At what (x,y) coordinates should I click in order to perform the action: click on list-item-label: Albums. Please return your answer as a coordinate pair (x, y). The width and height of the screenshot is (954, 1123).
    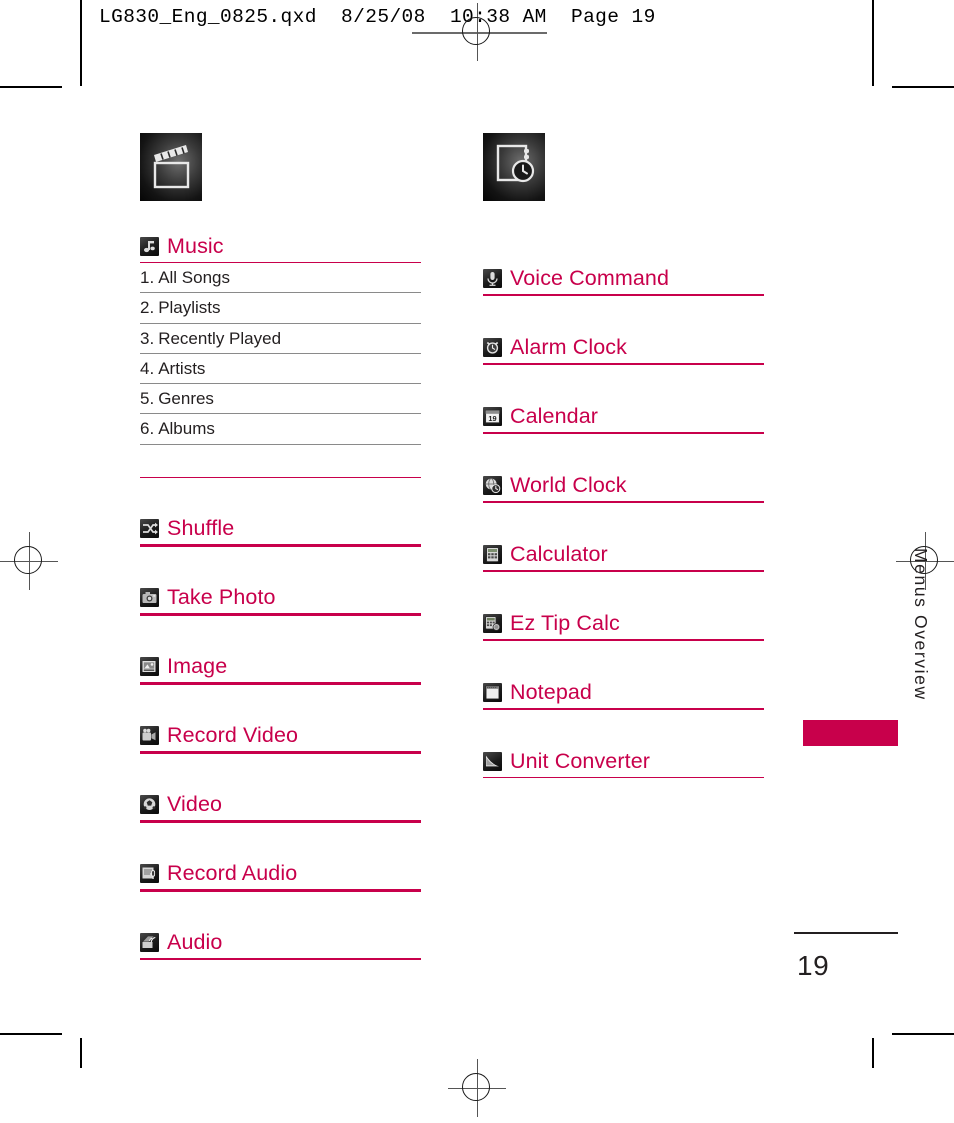
    Looking at the image, I should click on (186, 429).